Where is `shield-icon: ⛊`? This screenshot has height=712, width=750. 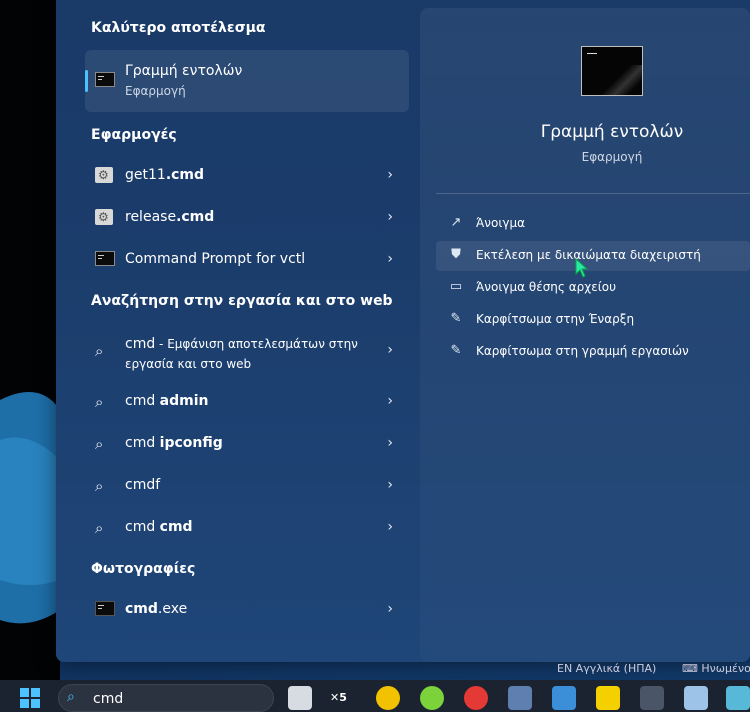
shield-icon: ⛊ is located at coordinates (456, 254).